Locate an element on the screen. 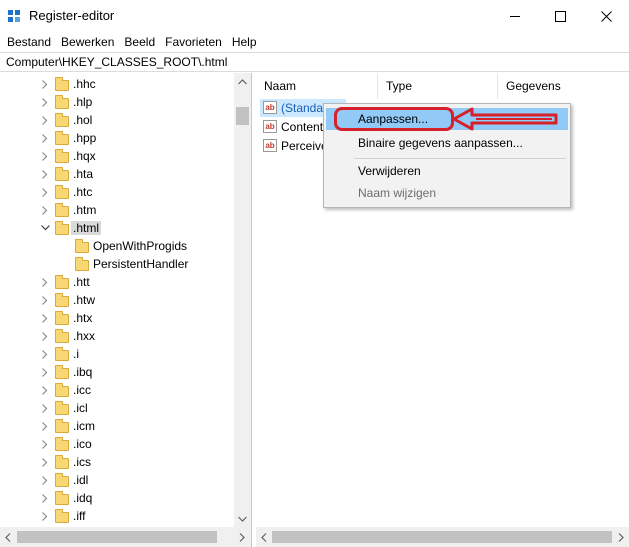 The height and width of the screenshot is (547, 629). menu-favorieten: Favorieten is located at coordinates (193, 42).